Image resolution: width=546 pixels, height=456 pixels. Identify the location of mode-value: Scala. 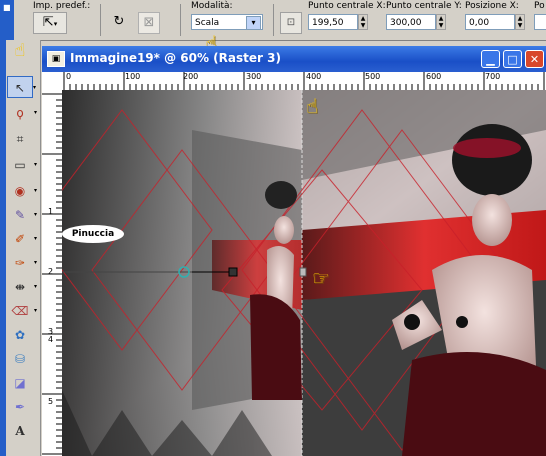
(207, 23).